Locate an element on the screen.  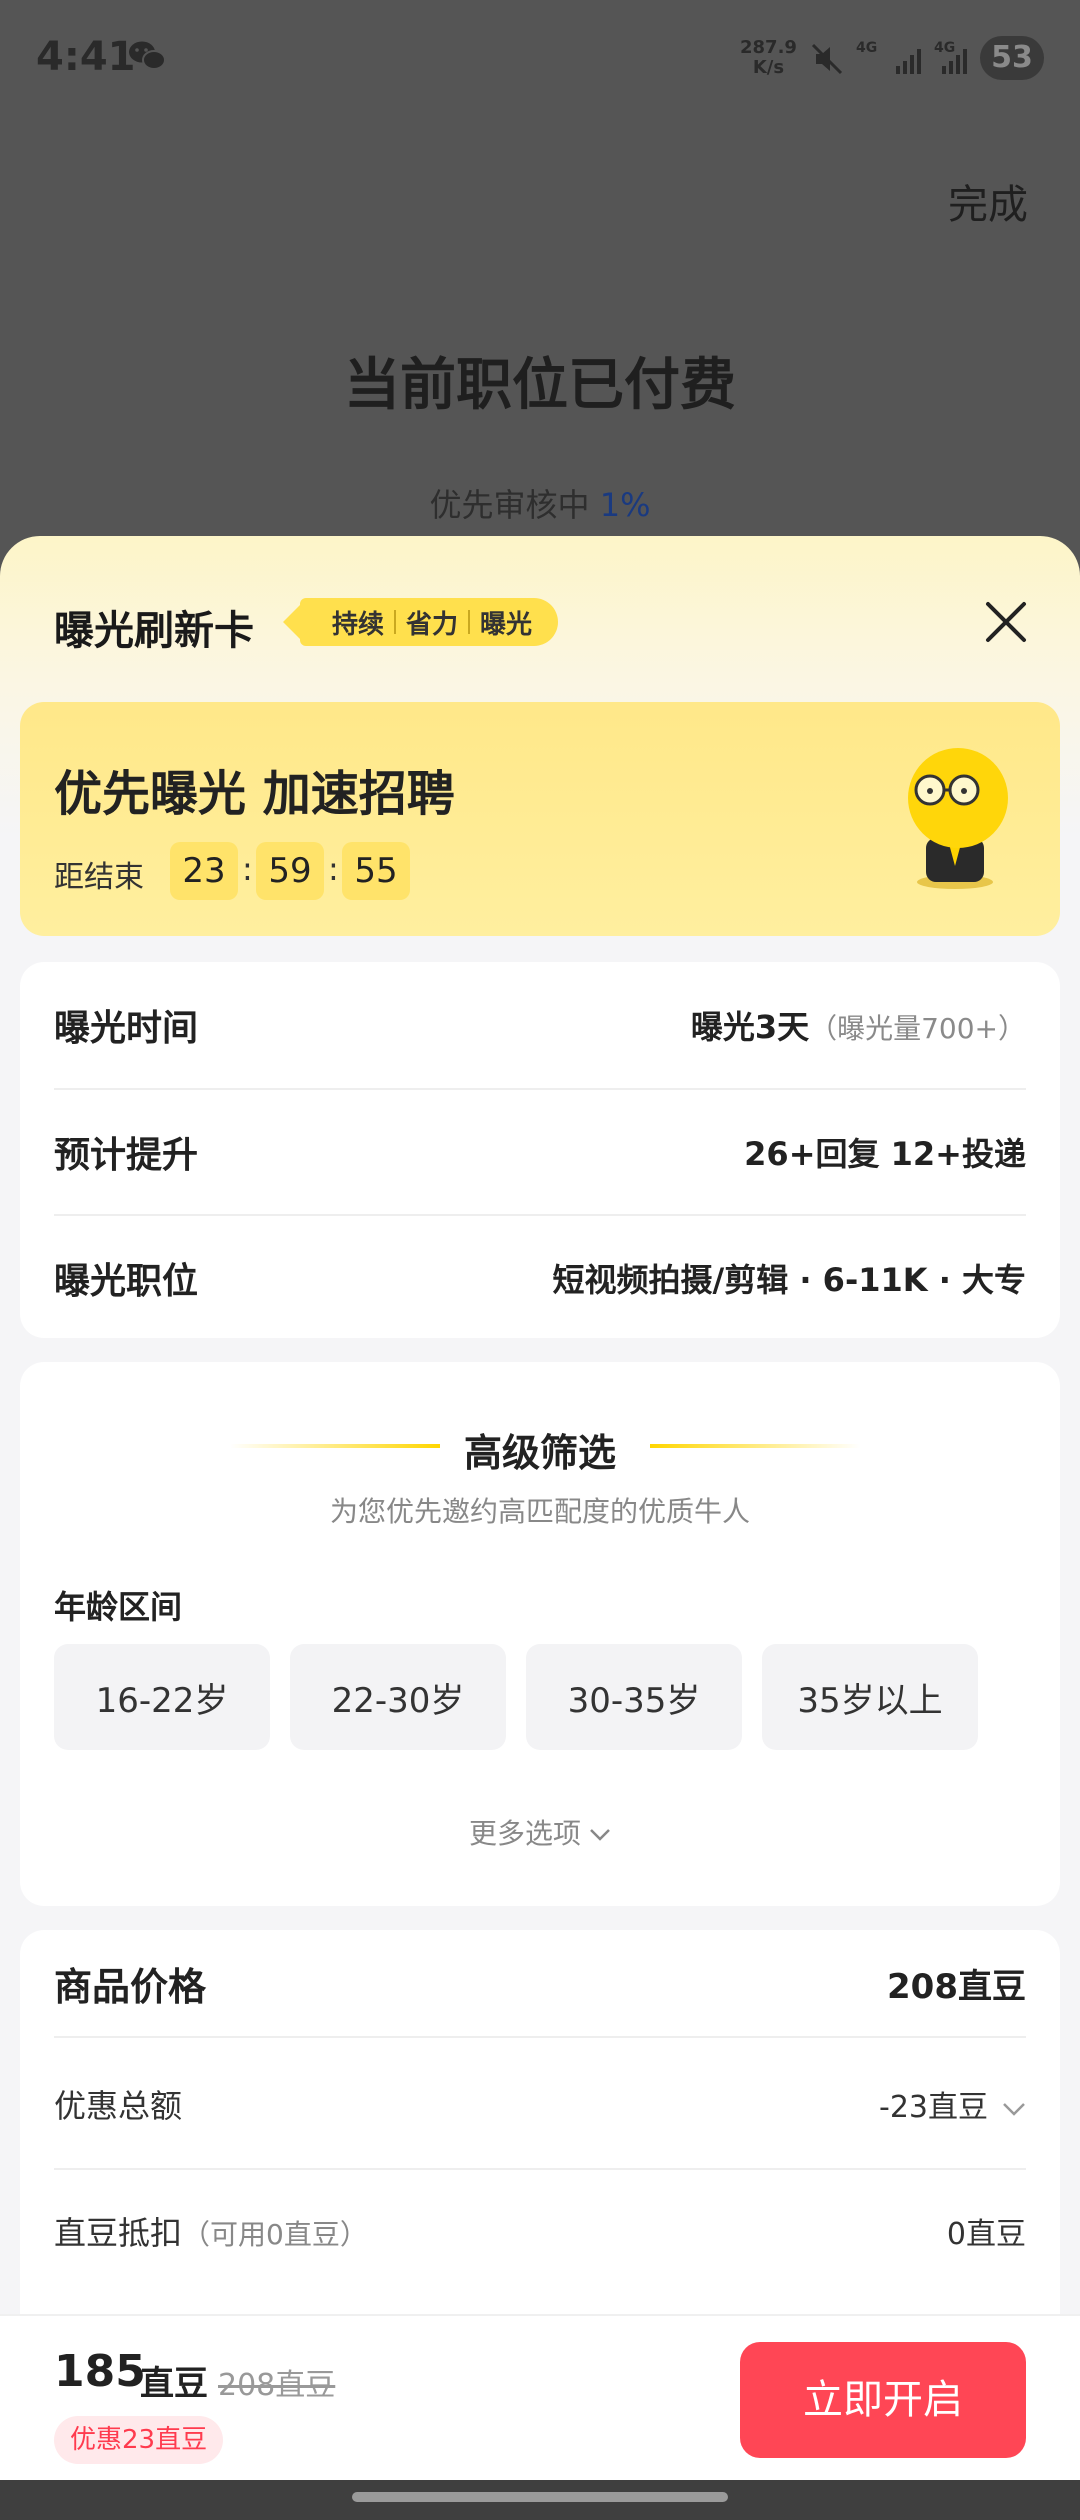
goods-price-label: 商品价格 is located at coordinates (130, 1986).